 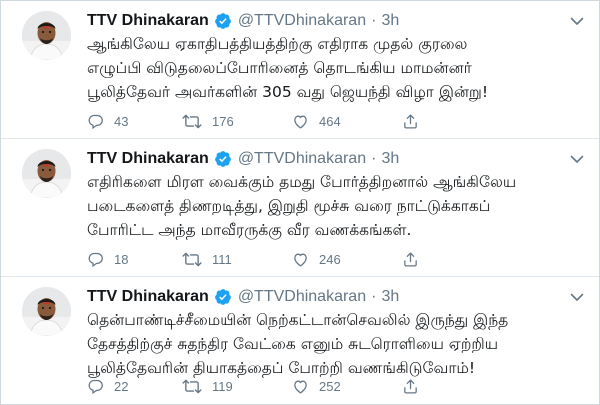 I want to click on reply-count: 18, so click(x=121, y=259).